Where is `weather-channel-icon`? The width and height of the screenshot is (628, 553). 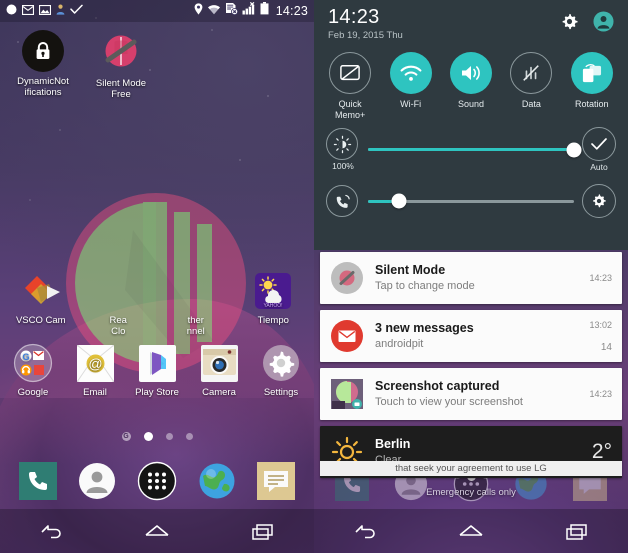
weather-channel-icon is located at coordinates (196, 291).